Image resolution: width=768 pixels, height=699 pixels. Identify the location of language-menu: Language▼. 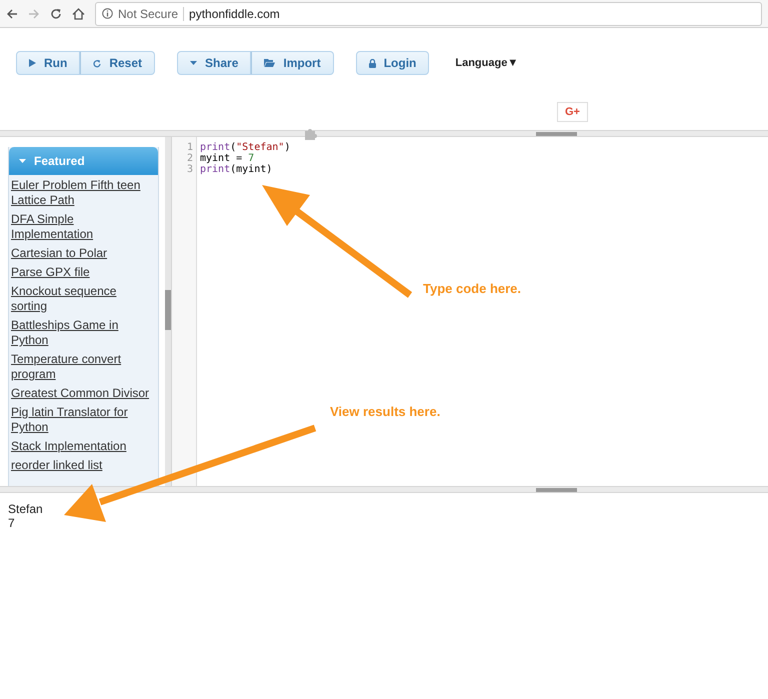
(486, 63).